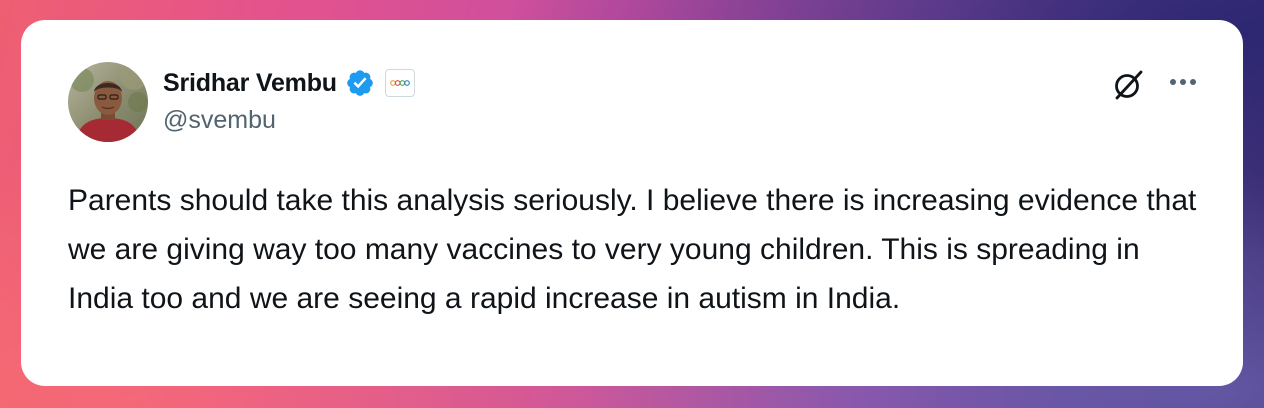 The image size is (1264, 408). Describe the element at coordinates (1129, 84) in the screenshot. I see `grok-icon` at that location.